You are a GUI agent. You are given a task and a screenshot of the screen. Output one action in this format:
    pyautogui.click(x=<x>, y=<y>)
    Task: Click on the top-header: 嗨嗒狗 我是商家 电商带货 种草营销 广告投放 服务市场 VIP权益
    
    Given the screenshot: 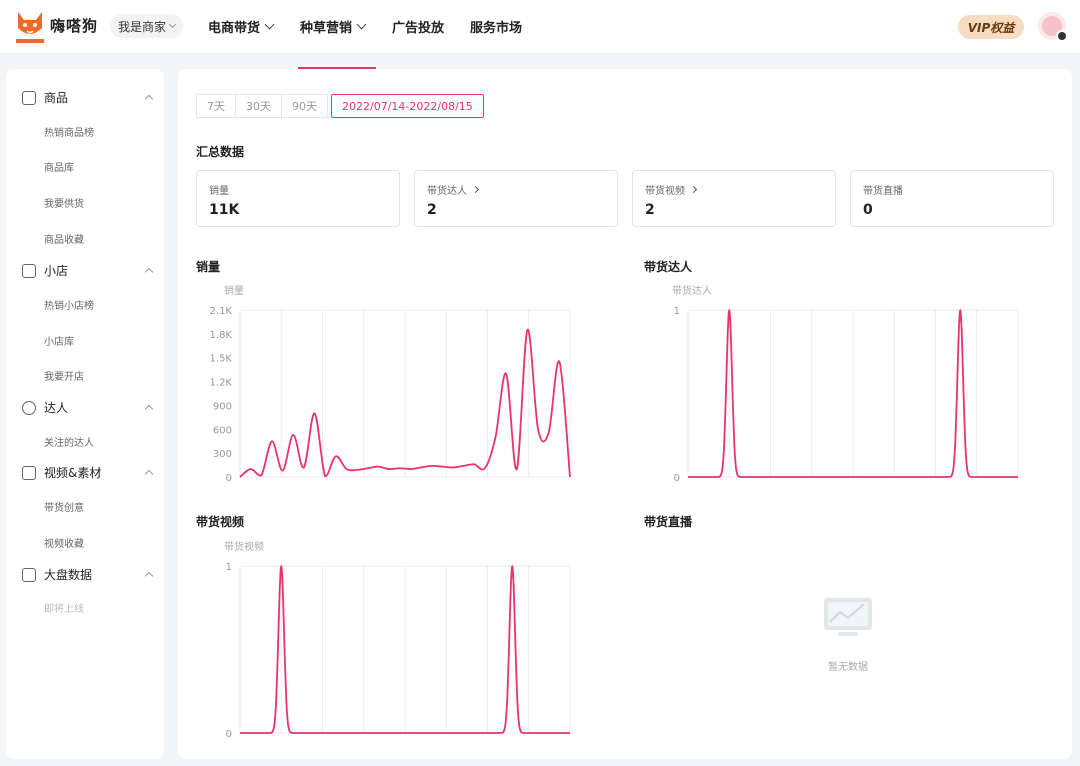 What is the action you would take?
    pyautogui.click(x=540, y=27)
    